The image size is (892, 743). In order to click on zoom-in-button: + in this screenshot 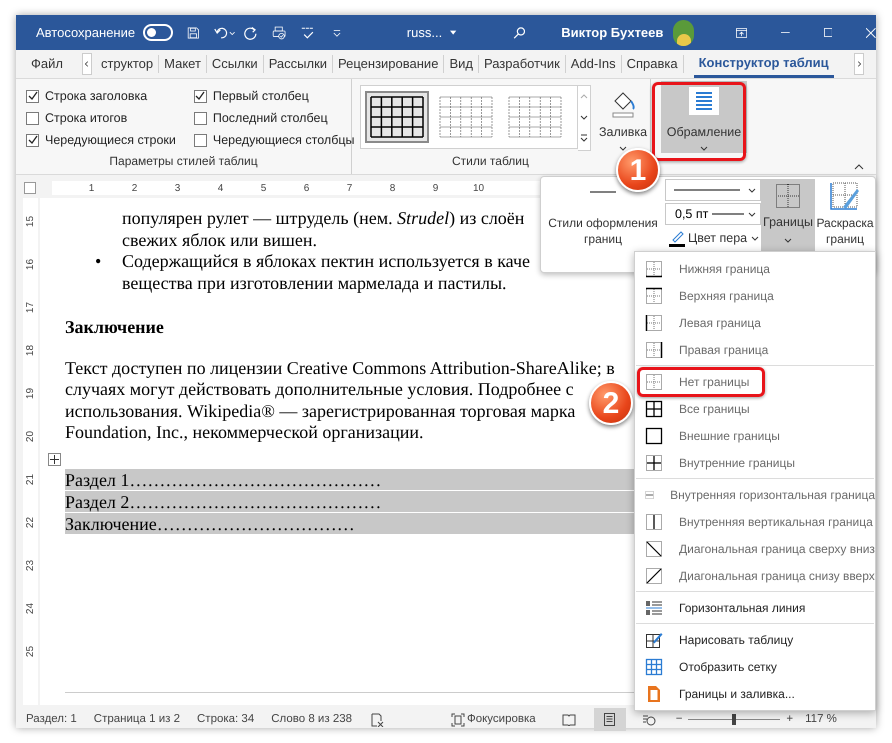, I will do `click(790, 719)`.